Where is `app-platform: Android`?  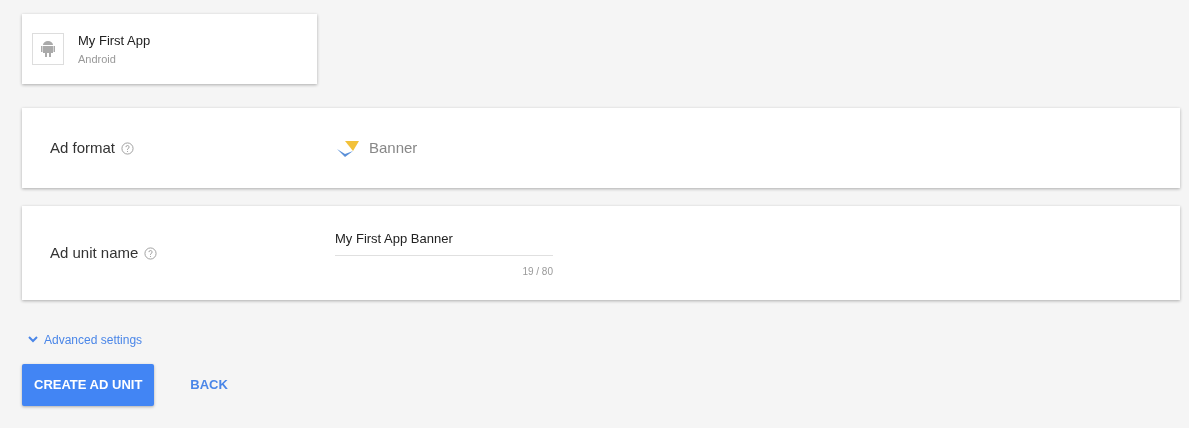
app-platform: Android is located at coordinates (97, 59).